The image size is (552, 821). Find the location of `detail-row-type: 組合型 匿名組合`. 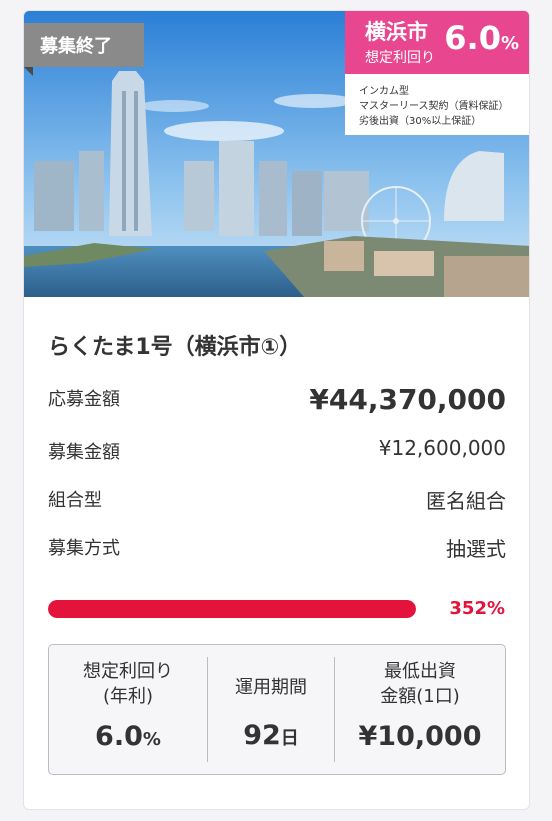

detail-row-type: 組合型 匿名組合 is located at coordinates (277, 500).